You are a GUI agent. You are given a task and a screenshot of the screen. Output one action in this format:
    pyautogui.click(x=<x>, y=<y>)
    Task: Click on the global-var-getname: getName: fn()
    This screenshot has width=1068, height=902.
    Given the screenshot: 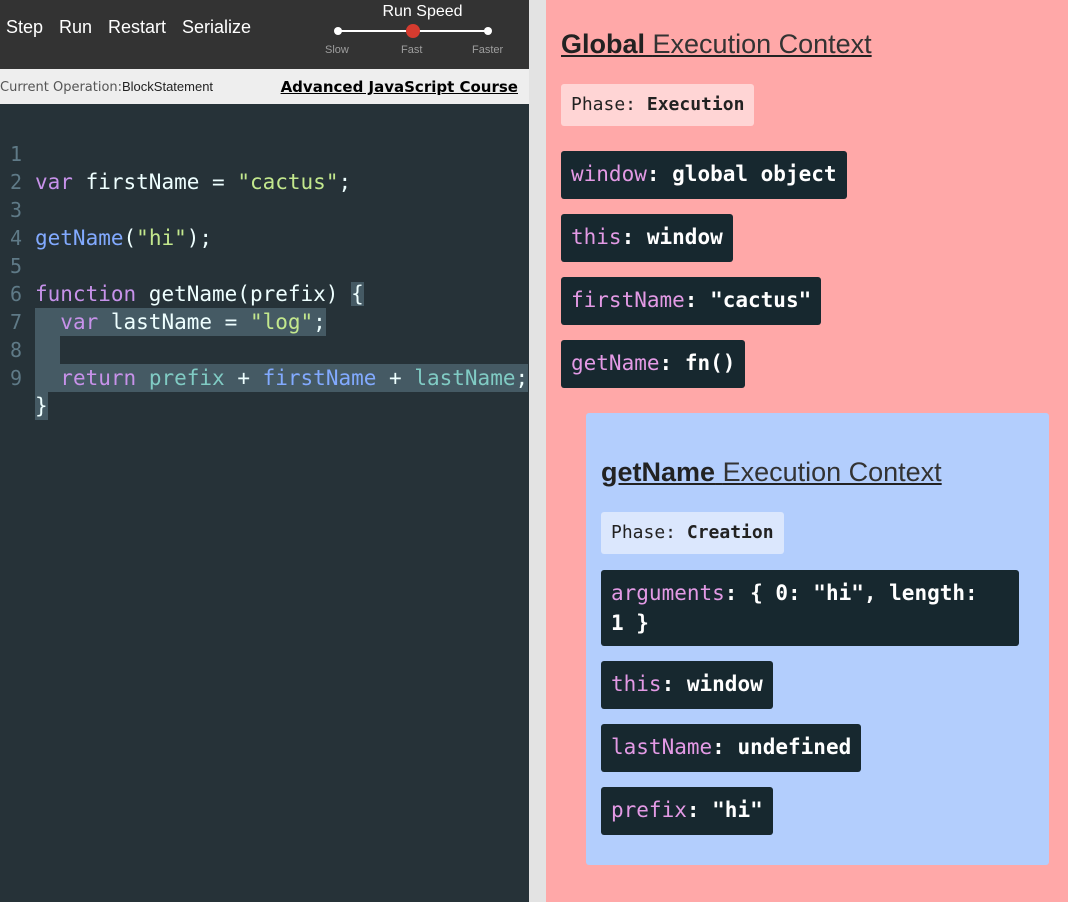 What is the action you would take?
    pyautogui.click(x=653, y=364)
    